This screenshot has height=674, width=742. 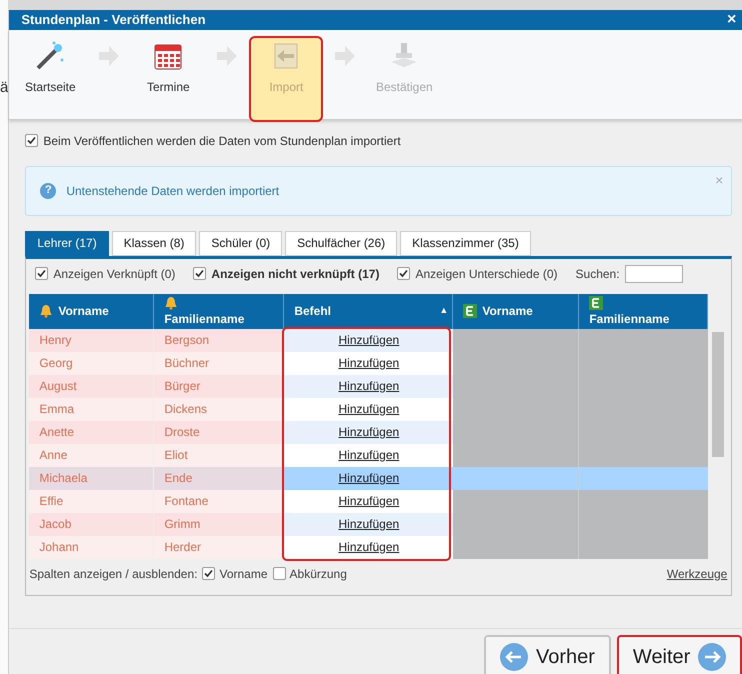 What do you see at coordinates (91, 455) in the screenshot?
I see `table-cell: Anne` at bounding box center [91, 455].